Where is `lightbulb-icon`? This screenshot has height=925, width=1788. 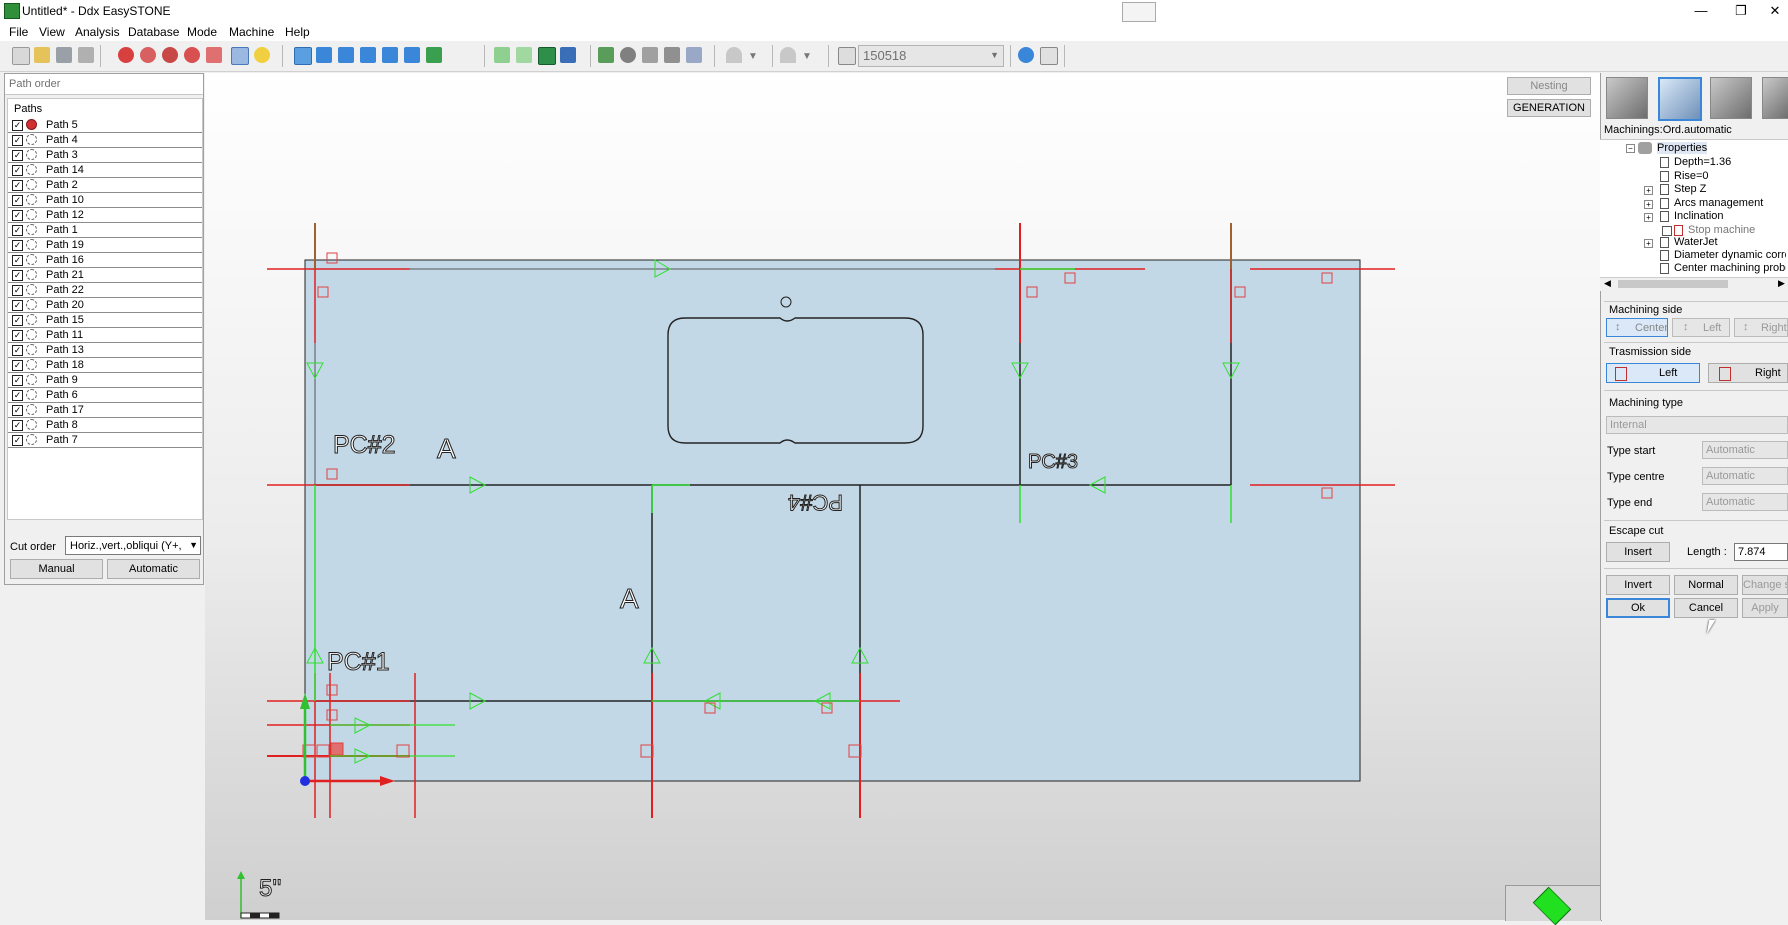
lightbulb-icon is located at coordinates (262, 55).